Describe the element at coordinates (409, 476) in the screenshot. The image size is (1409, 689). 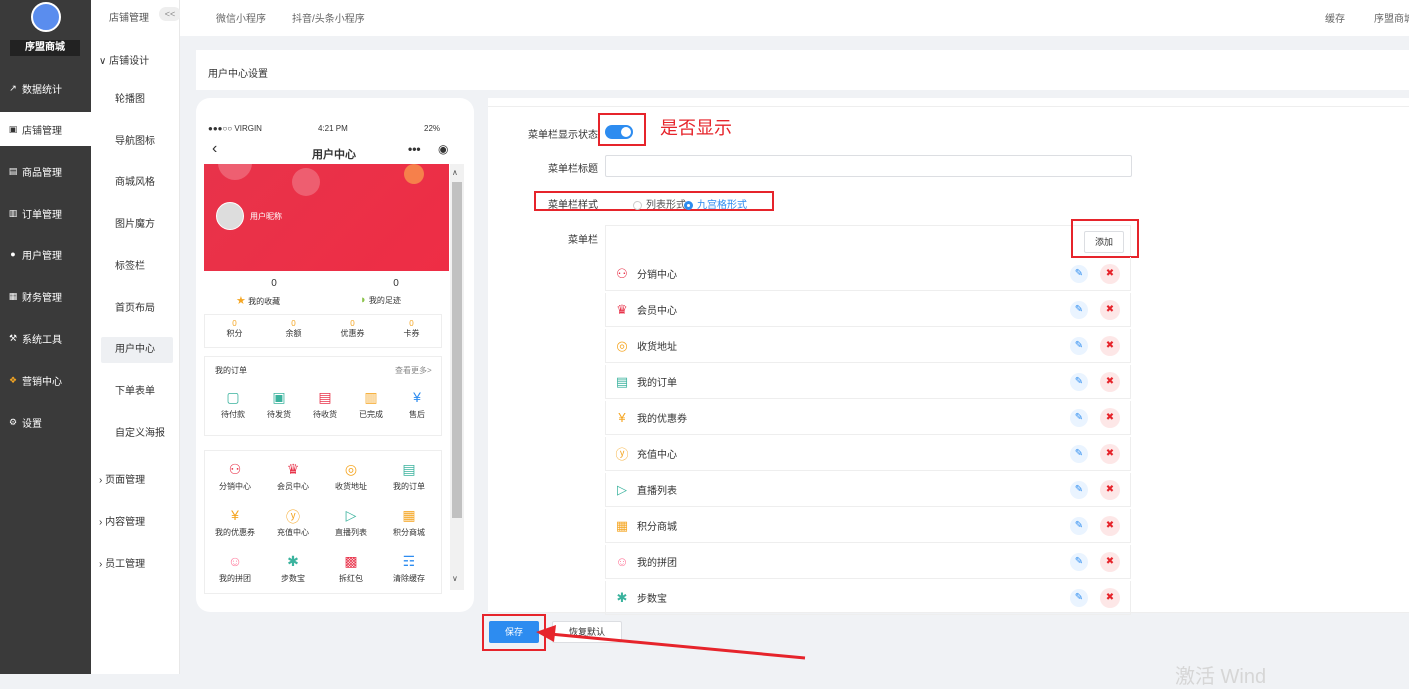
I see `grid-orders: ▤ 我的订单` at that location.